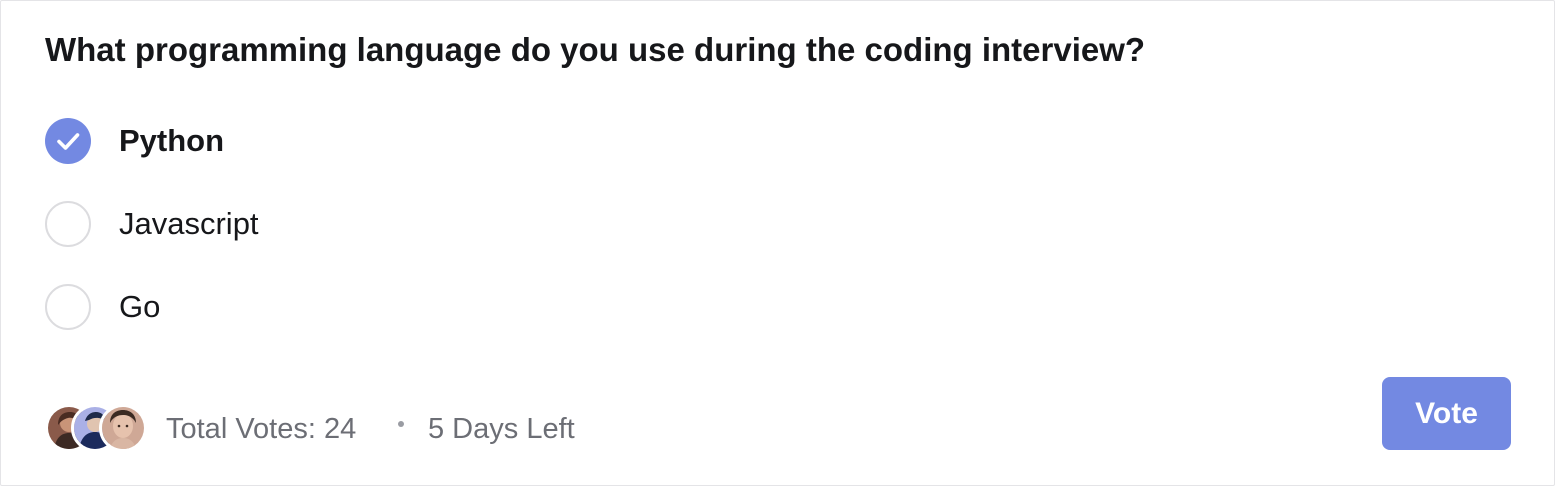  What do you see at coordinates (140, 306) in the screenshot?
I see `poll-option-label: Go` at bounding box center [140, 306].